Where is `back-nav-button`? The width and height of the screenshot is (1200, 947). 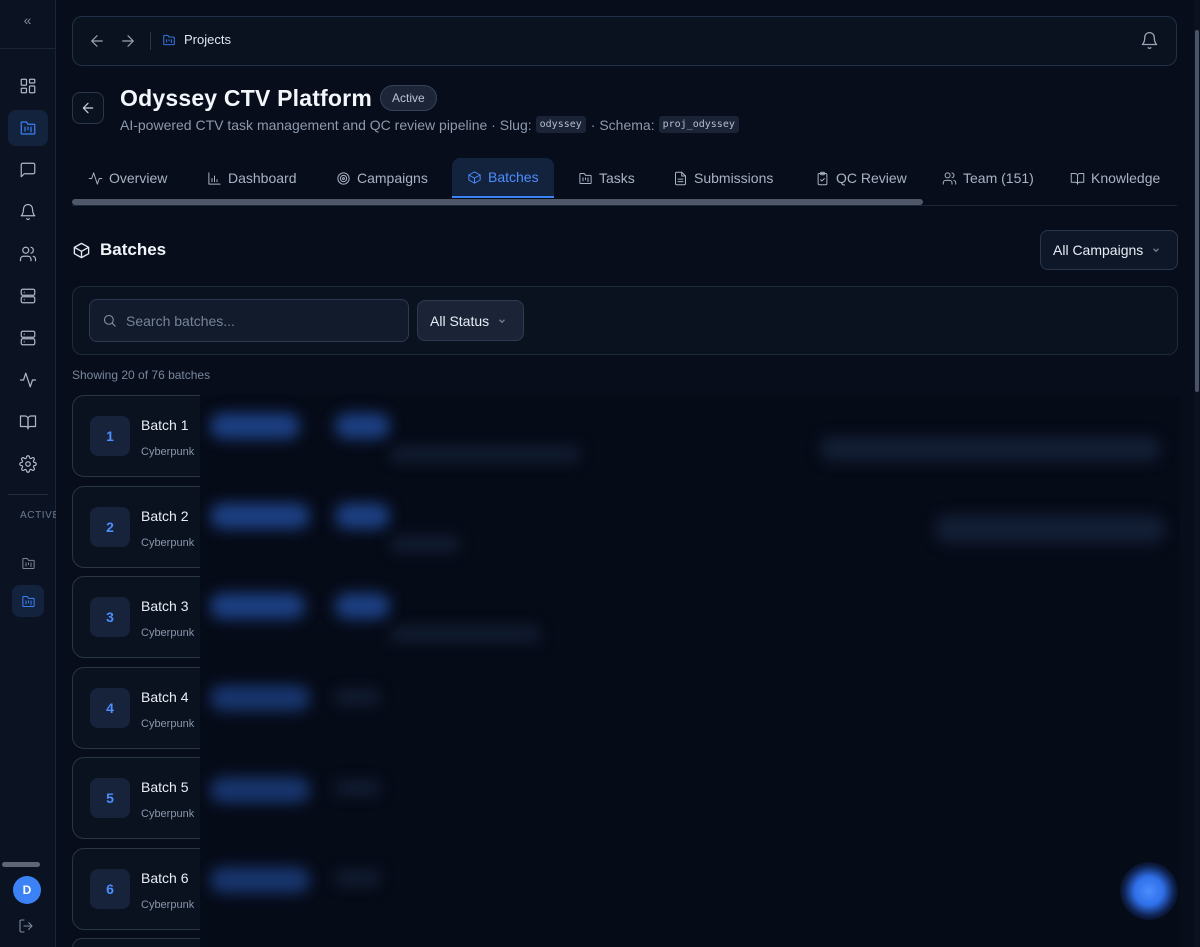 back-nav-button is located at coordinates (97, 41).